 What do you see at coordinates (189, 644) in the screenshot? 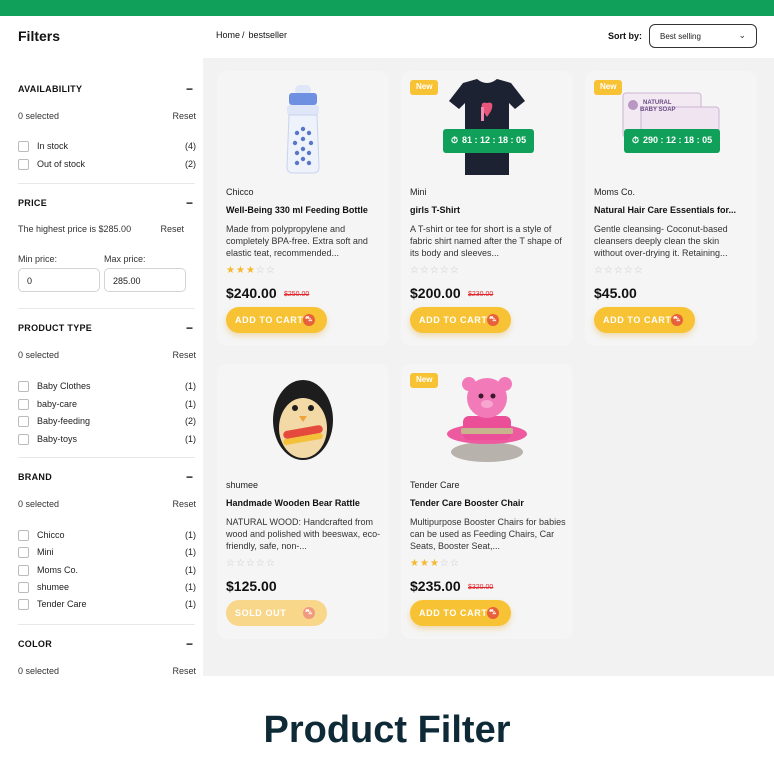
I see `color-collapse-icon: −` at bounding box center [189, 644].